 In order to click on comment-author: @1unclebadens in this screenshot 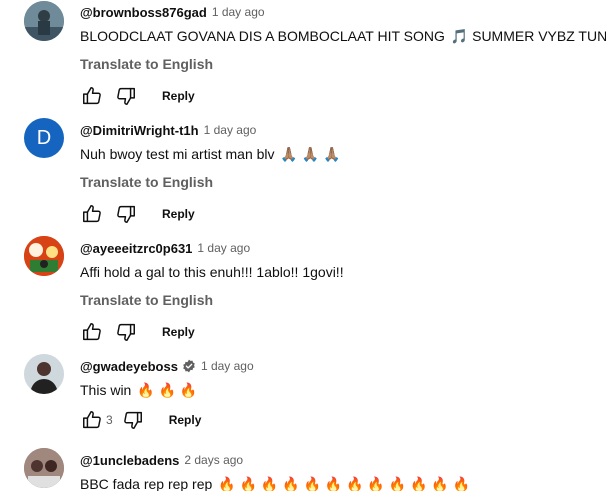, I will do `click(129, 460)`.